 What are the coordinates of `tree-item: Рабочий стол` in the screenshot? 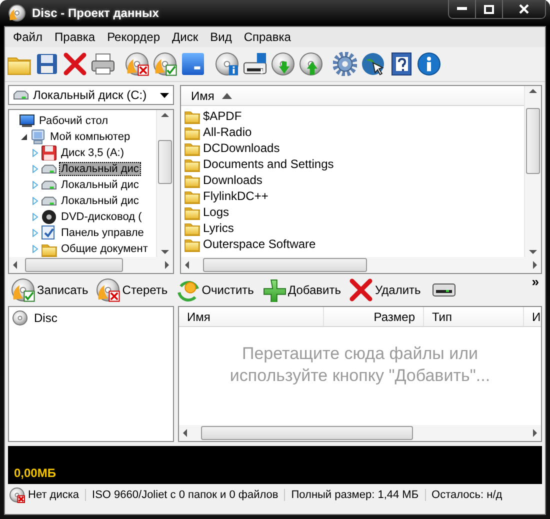 It's located at (73, 121).